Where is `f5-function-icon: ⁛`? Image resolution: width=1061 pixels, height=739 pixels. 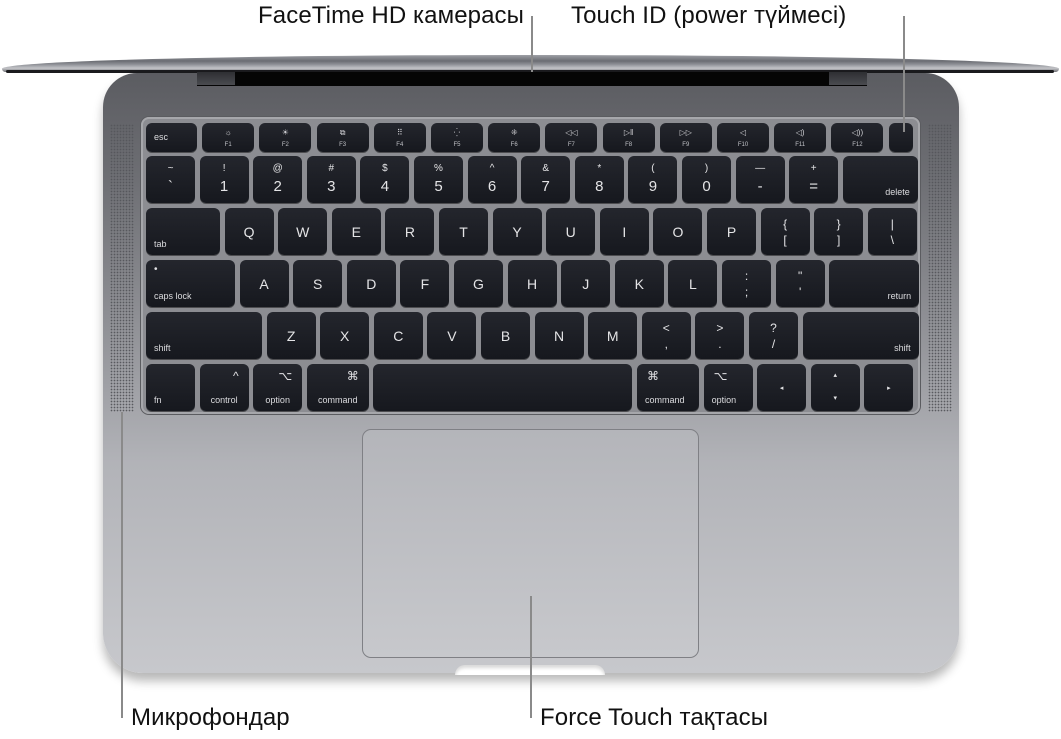
f5-function-icon: ⁛ is located at coordinates (457, 132).